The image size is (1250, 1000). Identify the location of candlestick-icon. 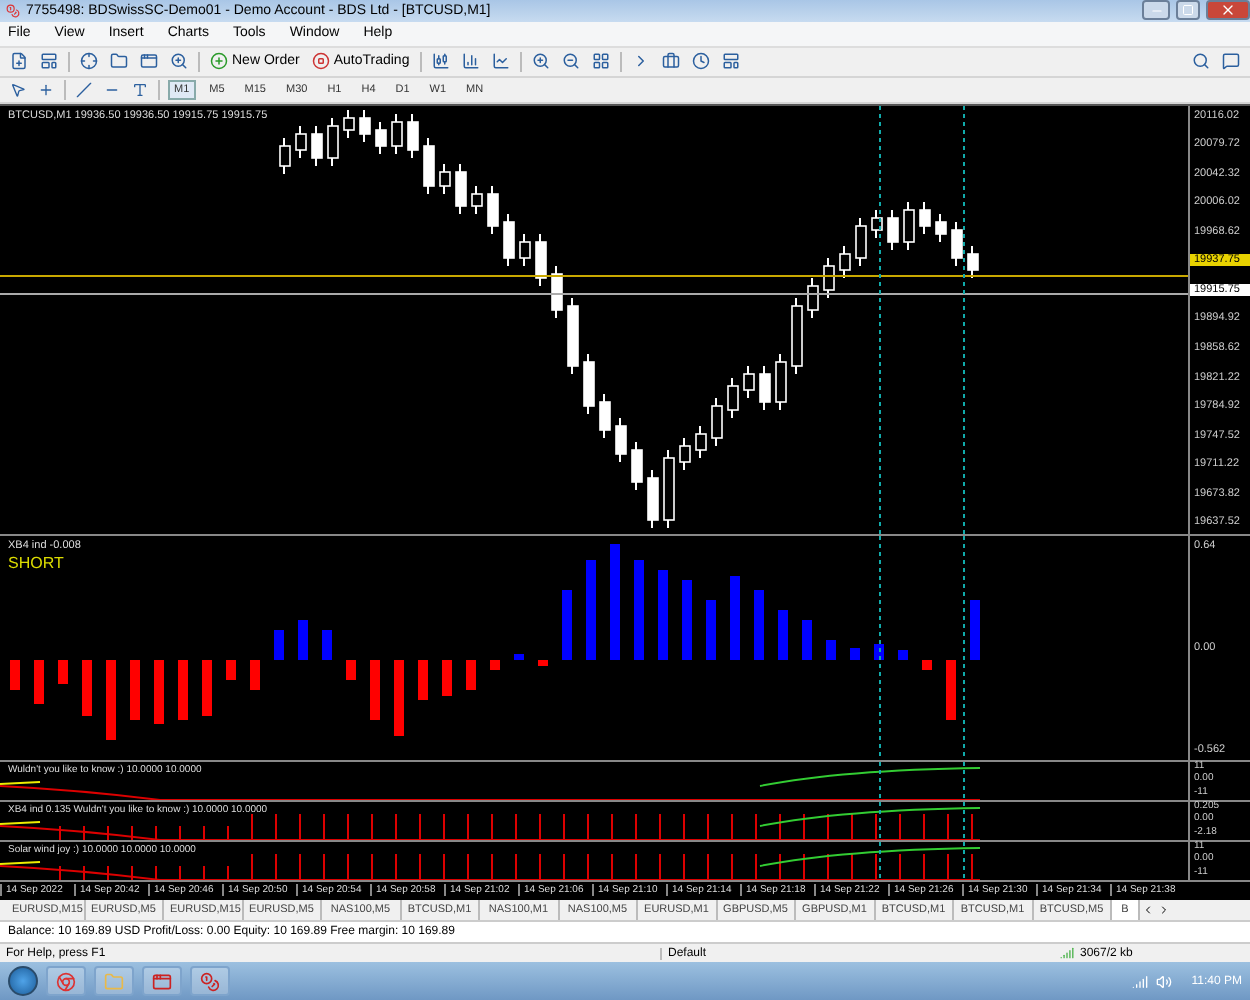
(440, 61).